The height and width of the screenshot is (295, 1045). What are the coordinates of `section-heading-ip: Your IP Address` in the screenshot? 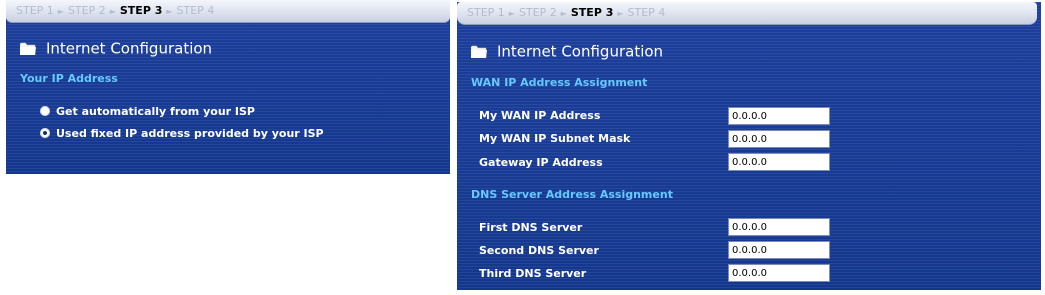 It's located at (69, 78).